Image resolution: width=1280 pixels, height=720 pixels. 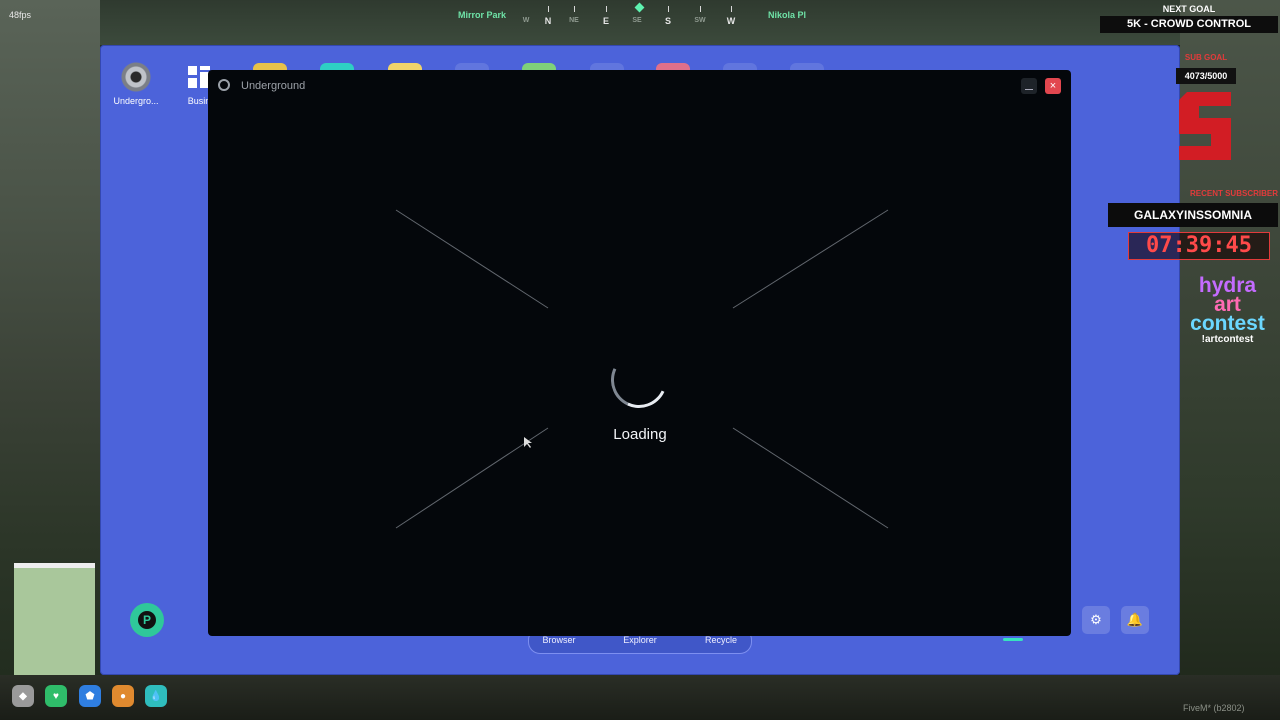 What do you see at coordinates (1227, 323) in the screenshot?
I see `contest-word: contest` at bounding box center [1227, 323].